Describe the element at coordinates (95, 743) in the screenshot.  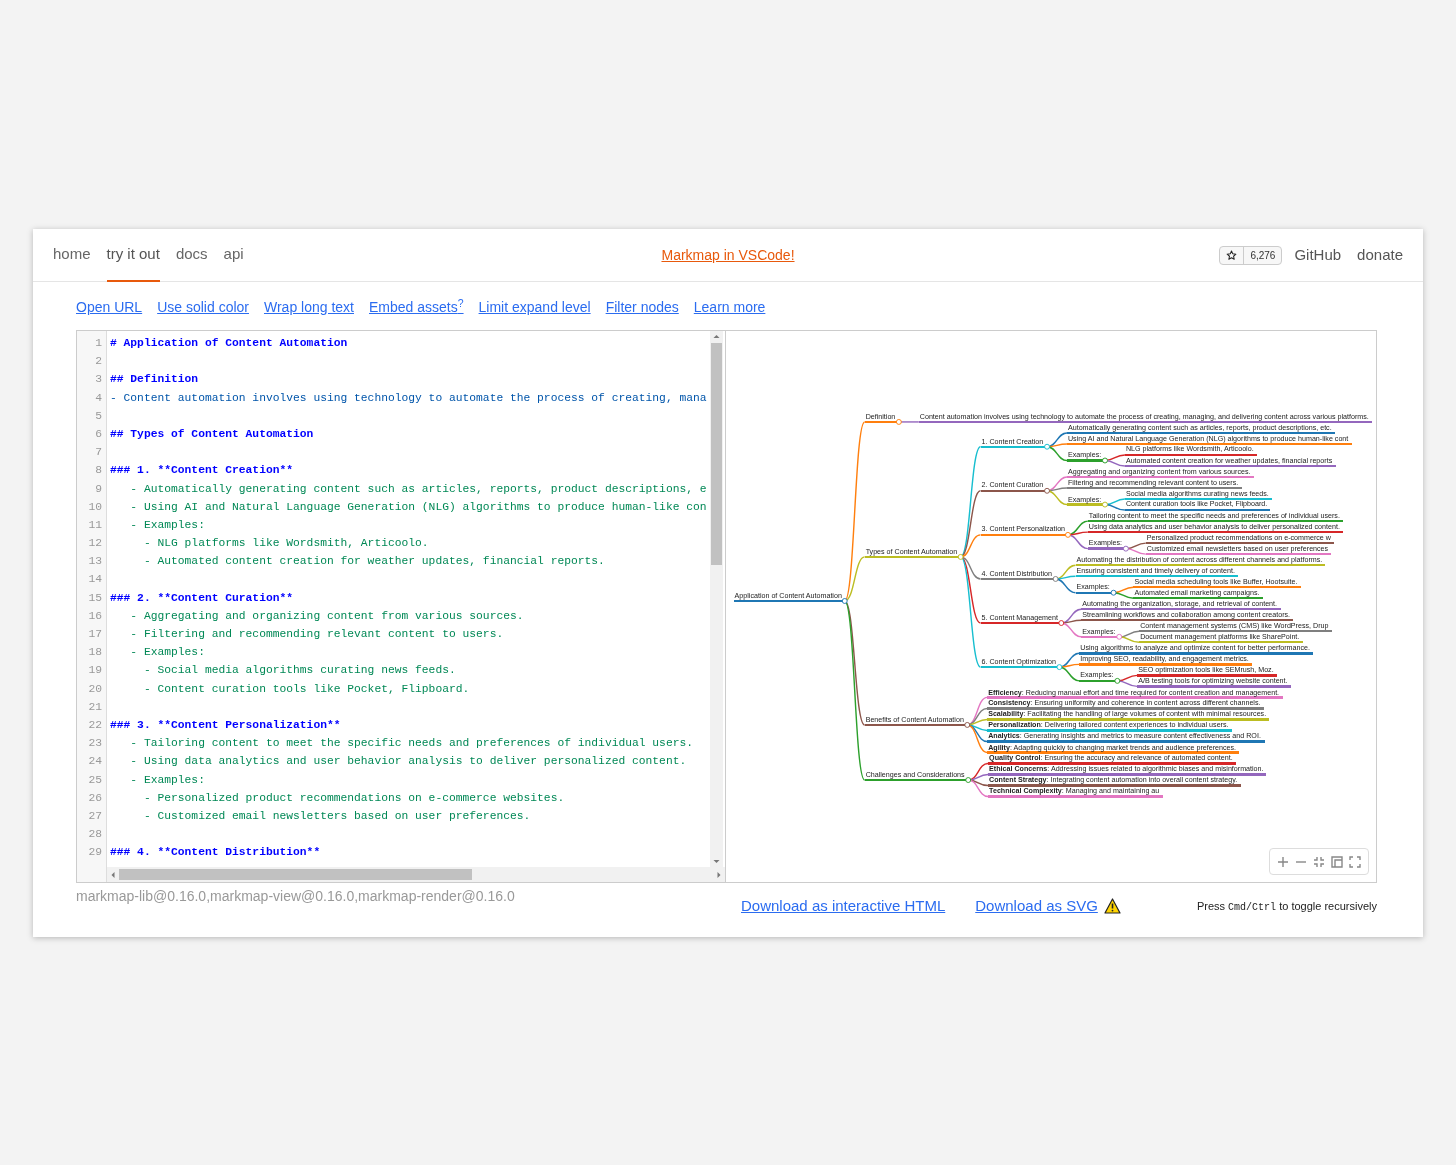
I see `line-number: 23` at that location.